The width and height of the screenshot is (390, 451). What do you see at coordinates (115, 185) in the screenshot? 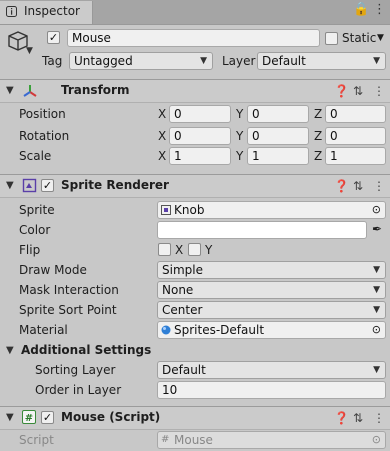
I see `sprite-renderer-title: Sprite Renderer` at bounding box center [115, 185].